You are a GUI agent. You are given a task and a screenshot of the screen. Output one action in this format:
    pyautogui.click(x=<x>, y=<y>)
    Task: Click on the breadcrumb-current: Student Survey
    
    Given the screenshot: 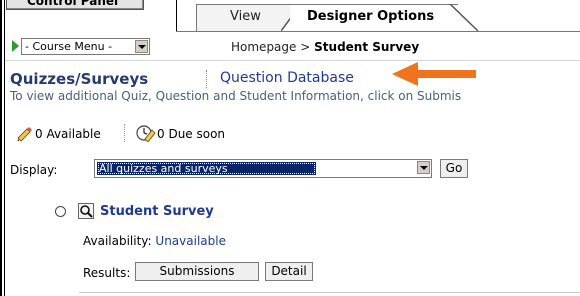 What is the action you would take?
    pyautogui.click(x=367, y=47)
    